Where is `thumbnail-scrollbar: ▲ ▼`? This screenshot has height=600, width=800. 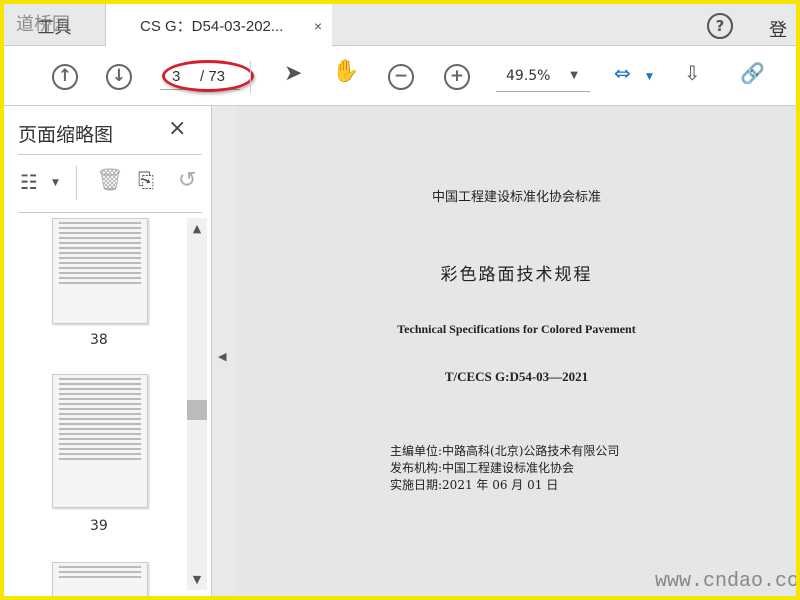
thumbnail-scrollbar: ▲ ▼ is located at coordinates (197, 404).